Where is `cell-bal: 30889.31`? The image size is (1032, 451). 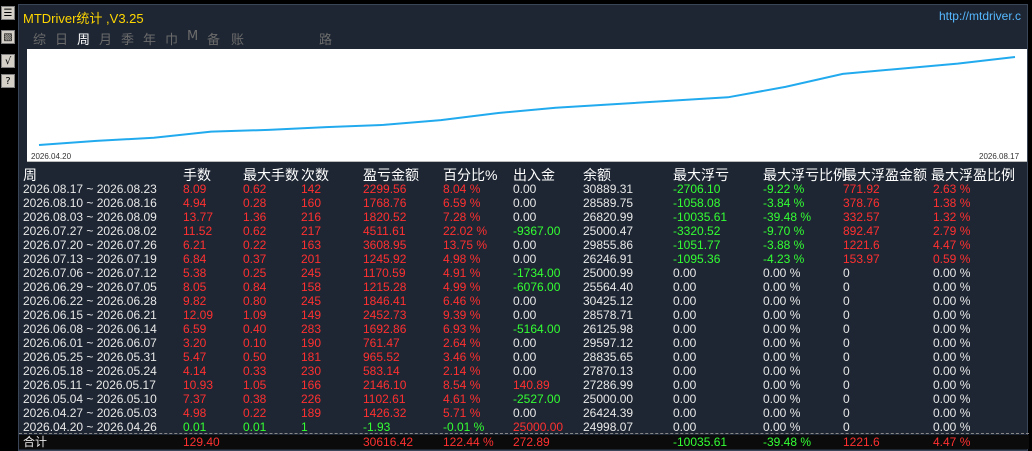
cell-bal: 30889.31 is located at coordinates (608, 189).